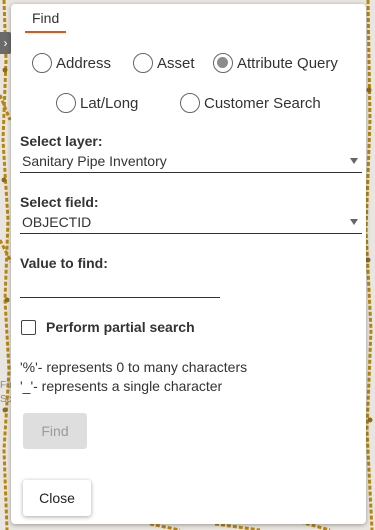 This screenshot has width=375, height=530. Describe the element at coordinates (176, 63) in the screenshot. I see `radio-label: Asset` at that location.